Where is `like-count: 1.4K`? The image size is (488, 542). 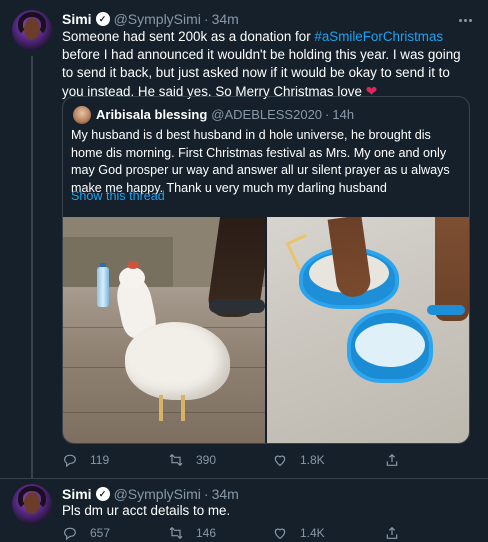 like-count: 1.4K is located at coordinates (312, 533).